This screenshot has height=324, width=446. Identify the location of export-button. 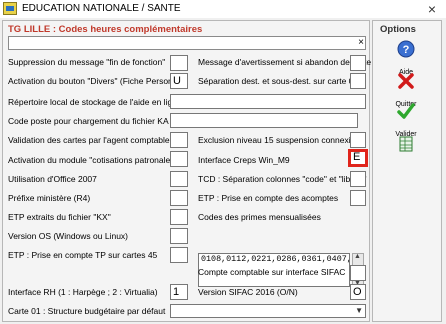
(406, 144).